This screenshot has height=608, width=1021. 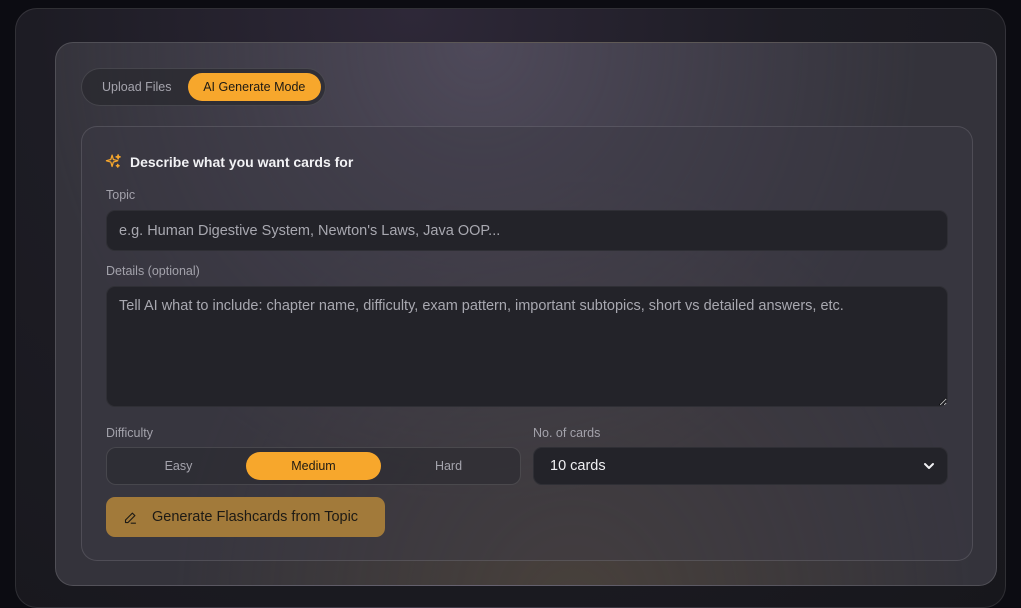 I want to click on ai-generate-mode-tab: AI Generate Mode, so click(x=254, y=87).